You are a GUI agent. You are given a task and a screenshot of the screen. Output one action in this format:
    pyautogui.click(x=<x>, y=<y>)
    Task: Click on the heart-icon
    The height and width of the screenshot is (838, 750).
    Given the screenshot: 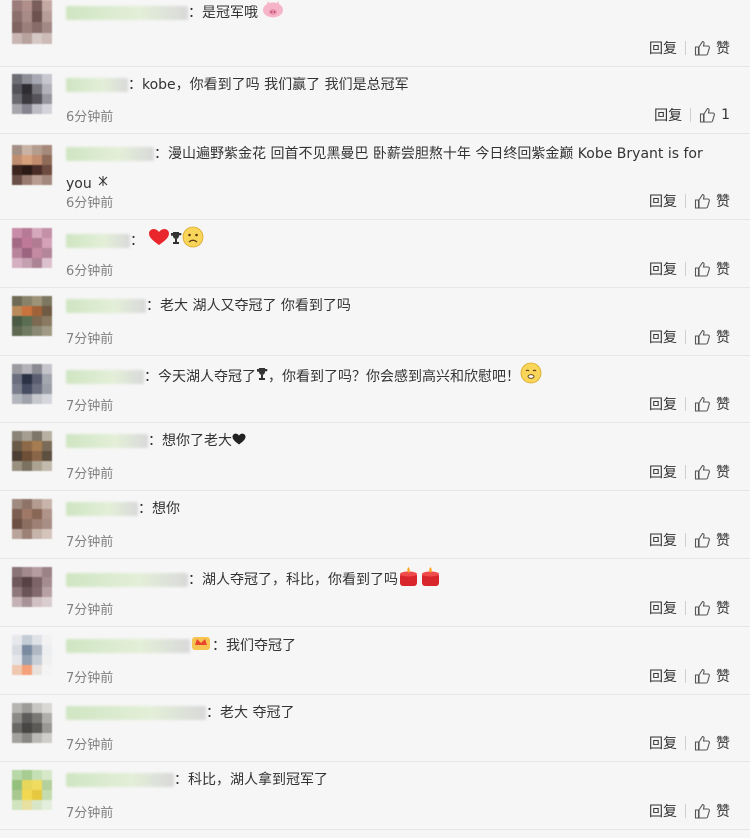 What is the action you would take?
    pyautogui.click(x=159, y=241)
    